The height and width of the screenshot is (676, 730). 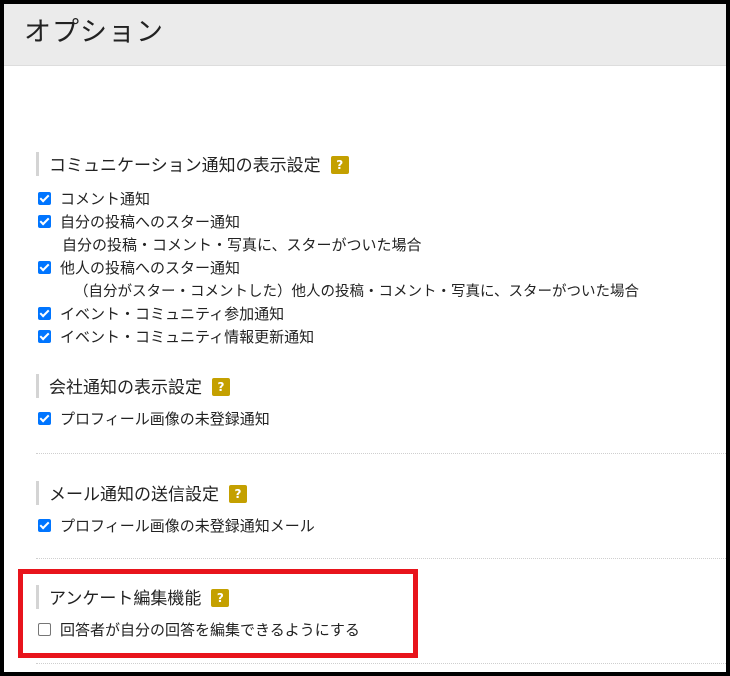 I want to click on option-label: イベント・コミュニティ参加通知, so click(x=172, y=314).